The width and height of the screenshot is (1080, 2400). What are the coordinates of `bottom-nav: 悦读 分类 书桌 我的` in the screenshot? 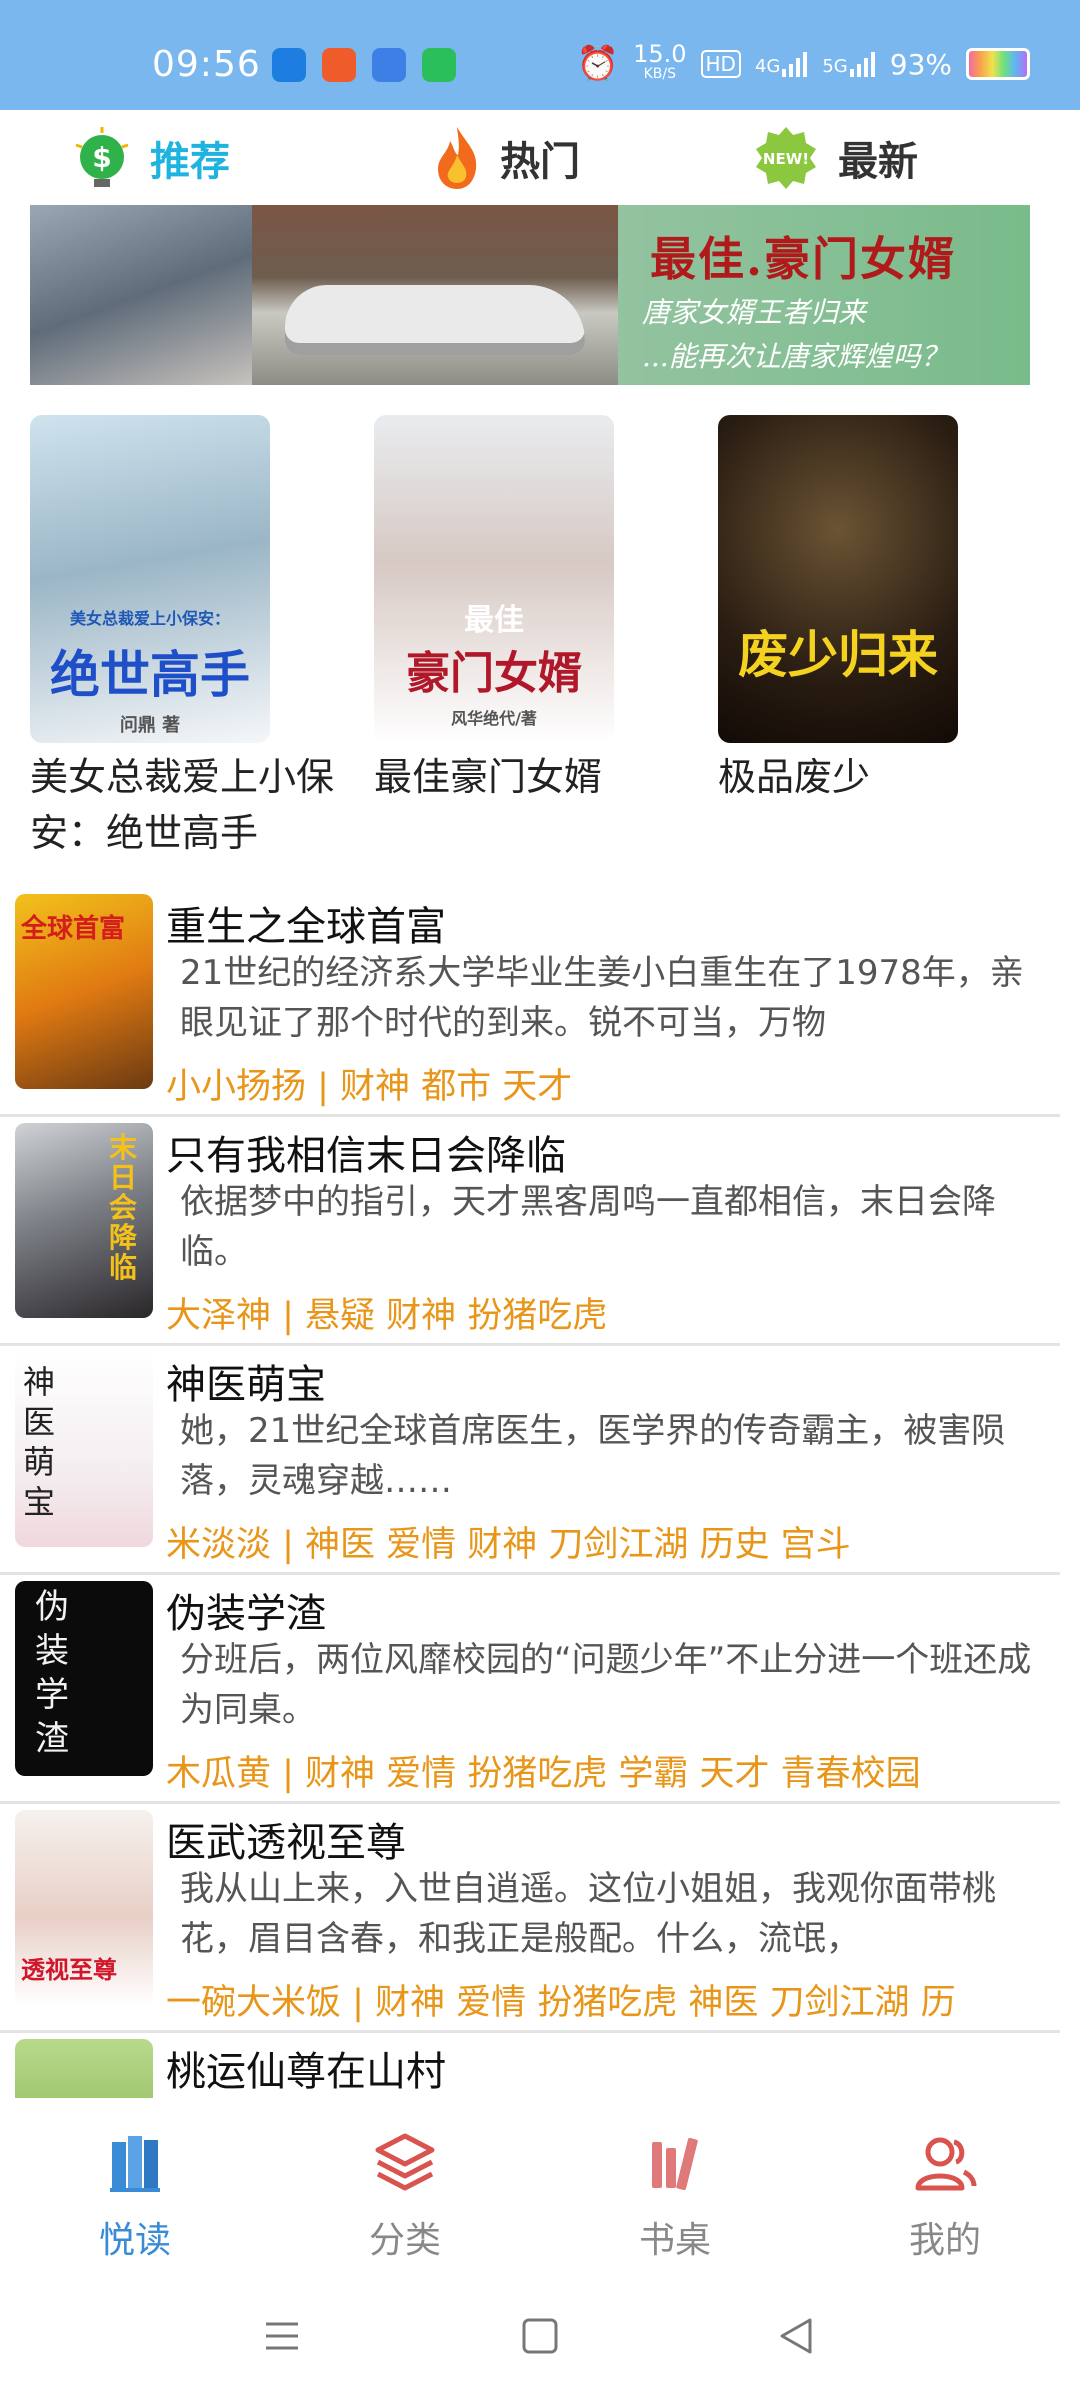 It's located at (540, 2183).